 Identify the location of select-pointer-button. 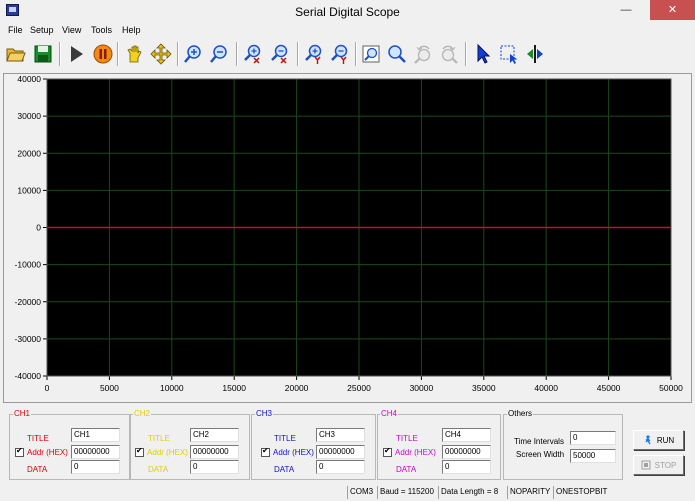
(483, 54).